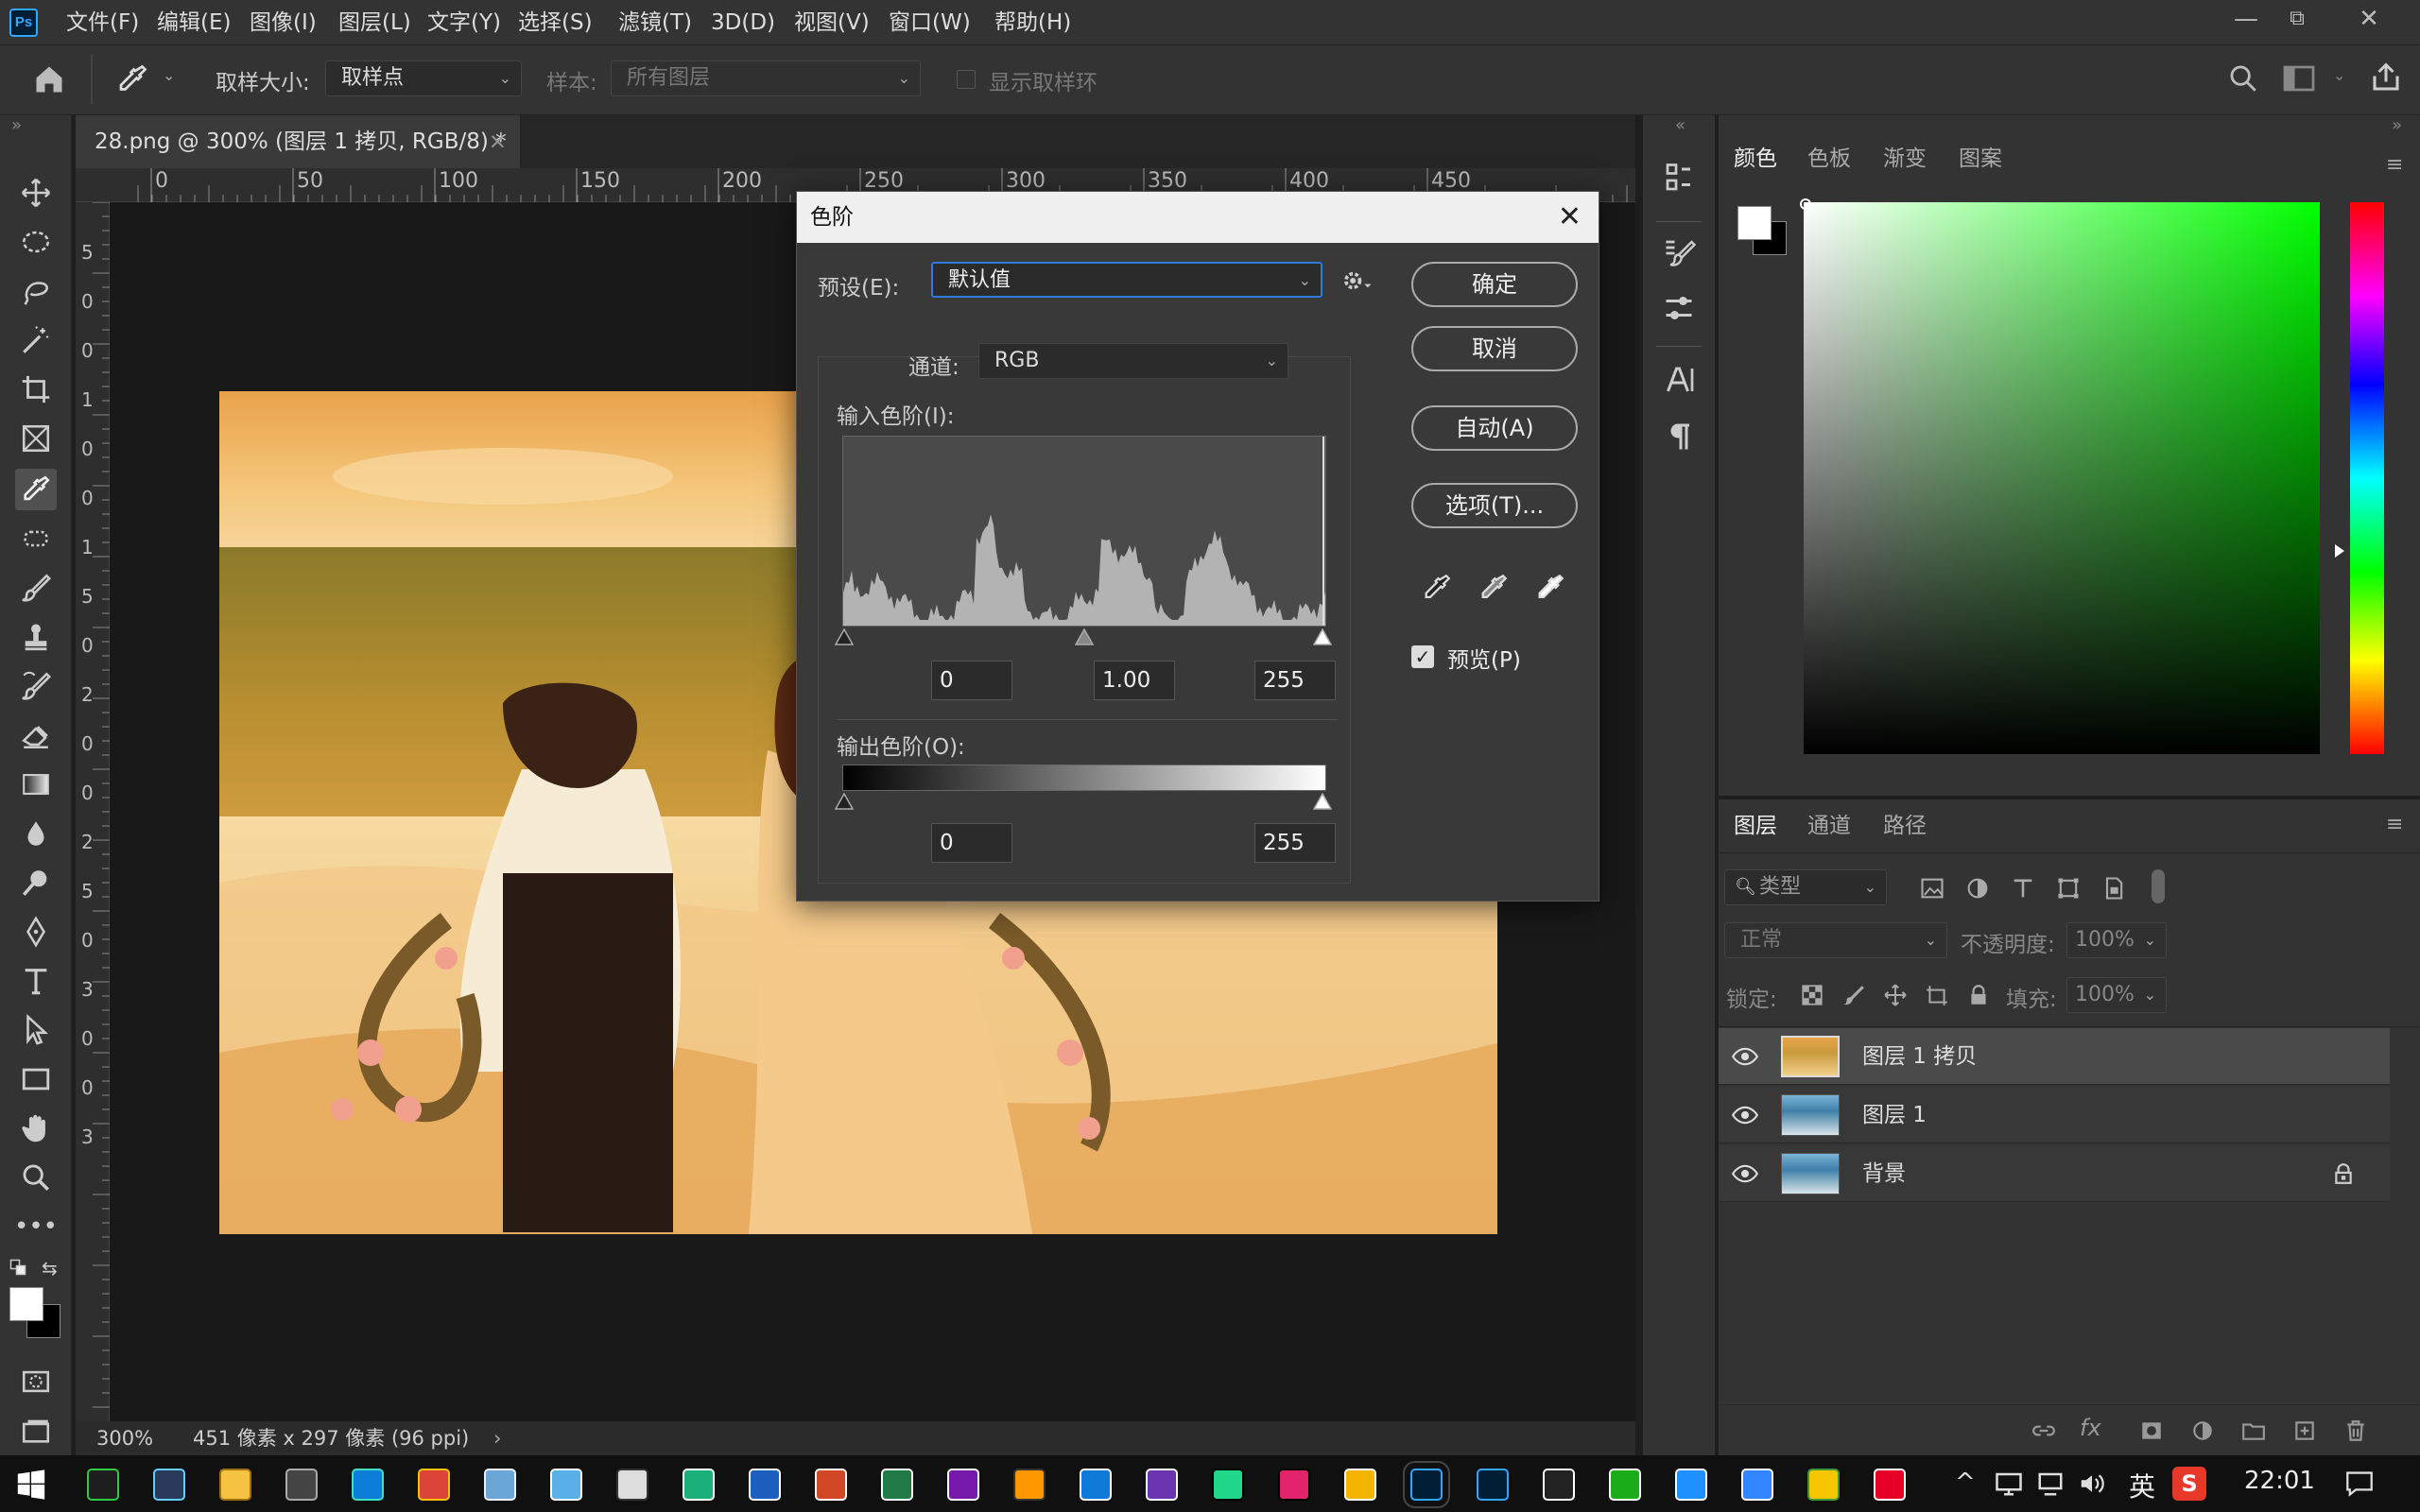  What do you see at coordinates (36, 438) in the screenshot?
I see `frame-tool-icon` at bounding box center [36, 438].